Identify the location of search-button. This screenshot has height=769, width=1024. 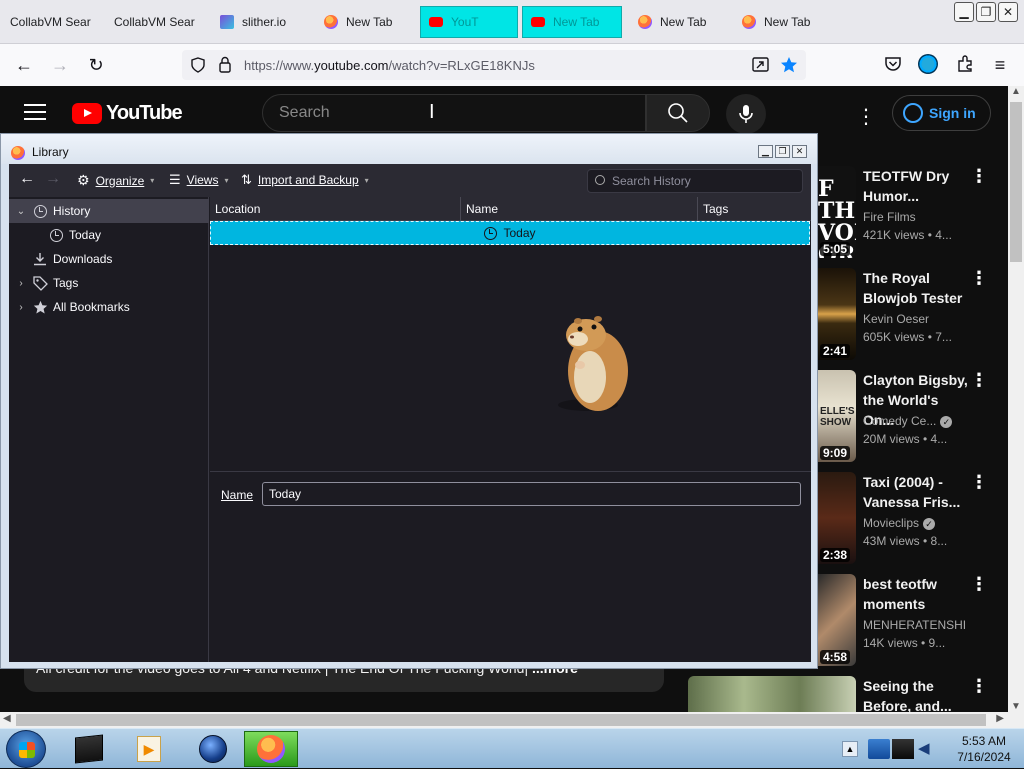
(678, 113).